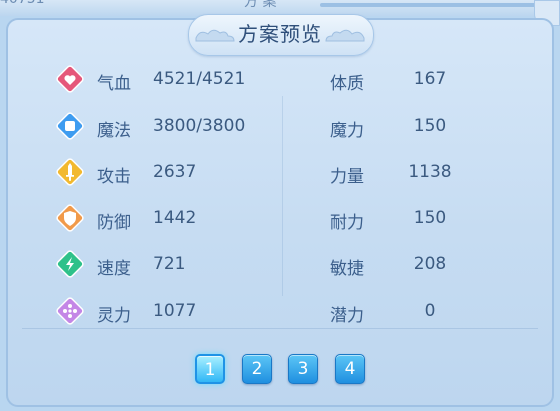 This screenshot has width=560, height=411. Describe the element at coordinates (114, 84) in the screenshot. I see `stat-label: 气血` at that location.